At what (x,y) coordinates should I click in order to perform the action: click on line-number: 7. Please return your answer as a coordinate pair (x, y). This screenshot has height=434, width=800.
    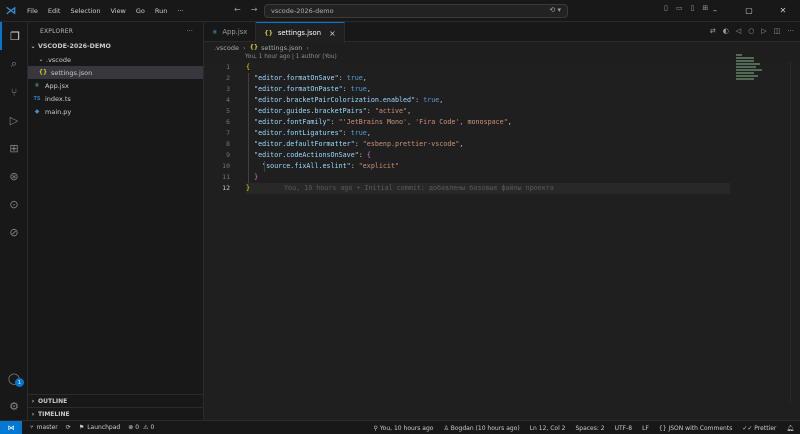
    Looking at the image, I should click on (228, 133).